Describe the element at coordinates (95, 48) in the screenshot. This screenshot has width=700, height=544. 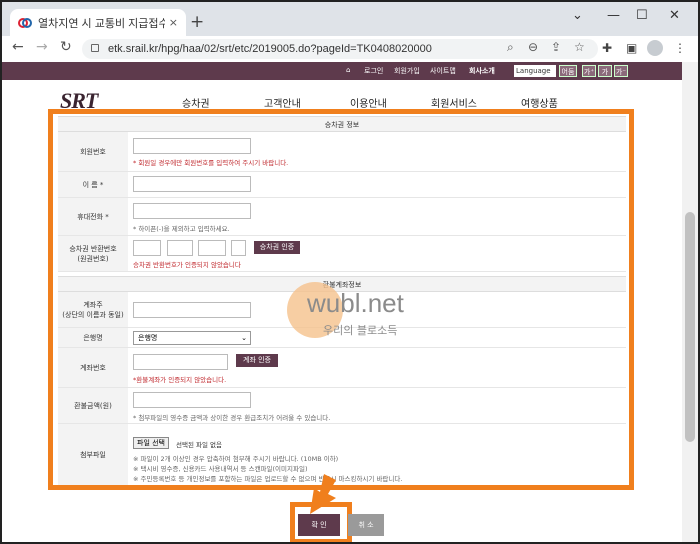
I see `lock-icon` at that location.